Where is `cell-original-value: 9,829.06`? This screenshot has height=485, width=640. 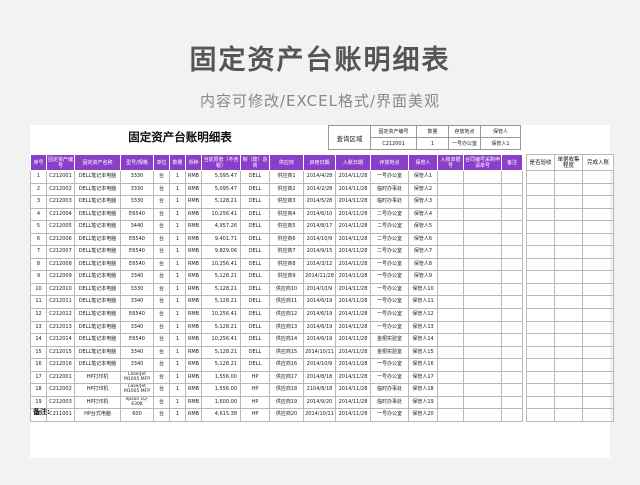
cell-original-value: 9,829.06 is located at coordinates (221, 252).